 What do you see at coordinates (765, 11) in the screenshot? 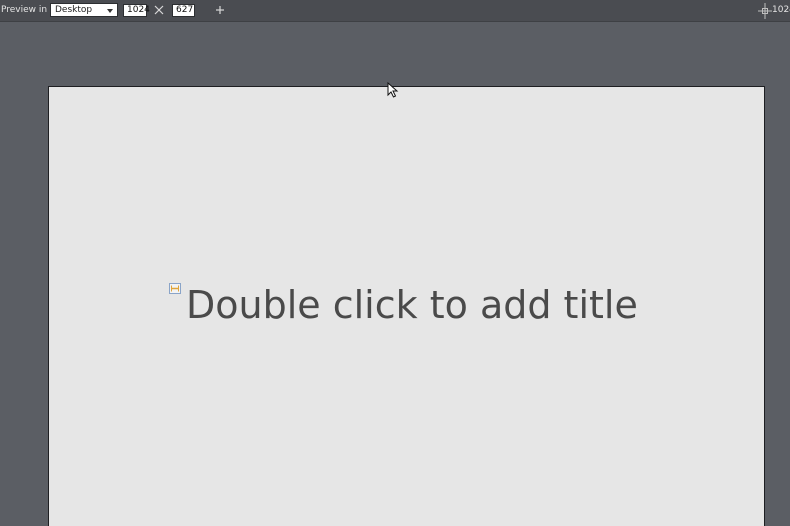
I see `crosshair-ruler-icon` at bounding box center [765, 11].